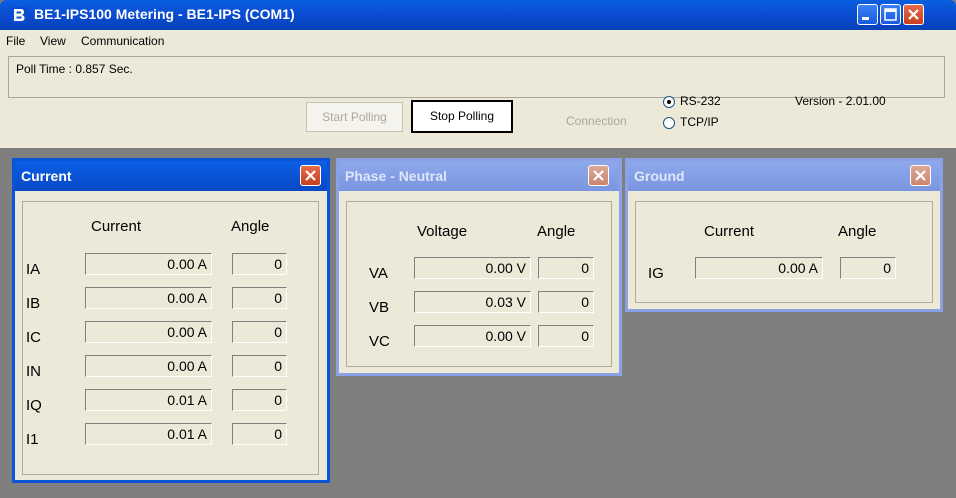 The image size is (956, 498). I want to click on i1-value-field: 0.01 A, so click(148, 434).